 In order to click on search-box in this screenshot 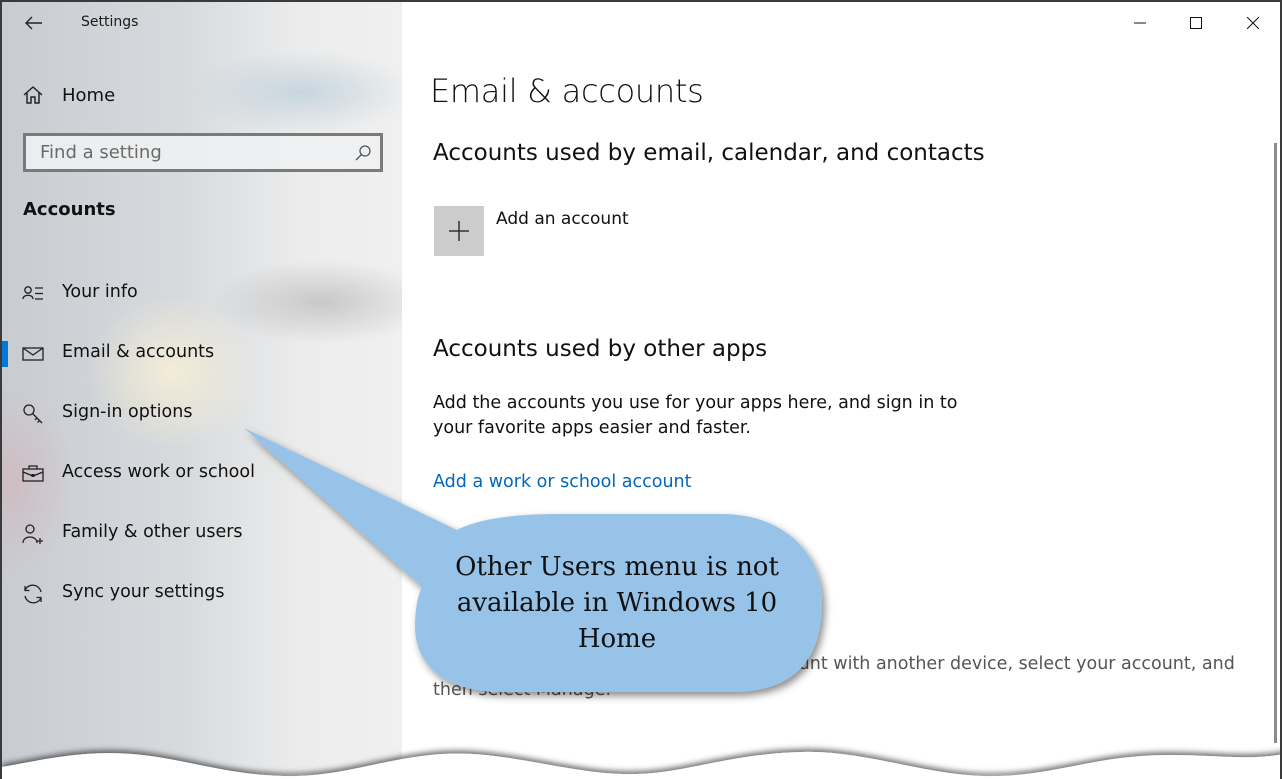, I will do `click(203, 152)`.